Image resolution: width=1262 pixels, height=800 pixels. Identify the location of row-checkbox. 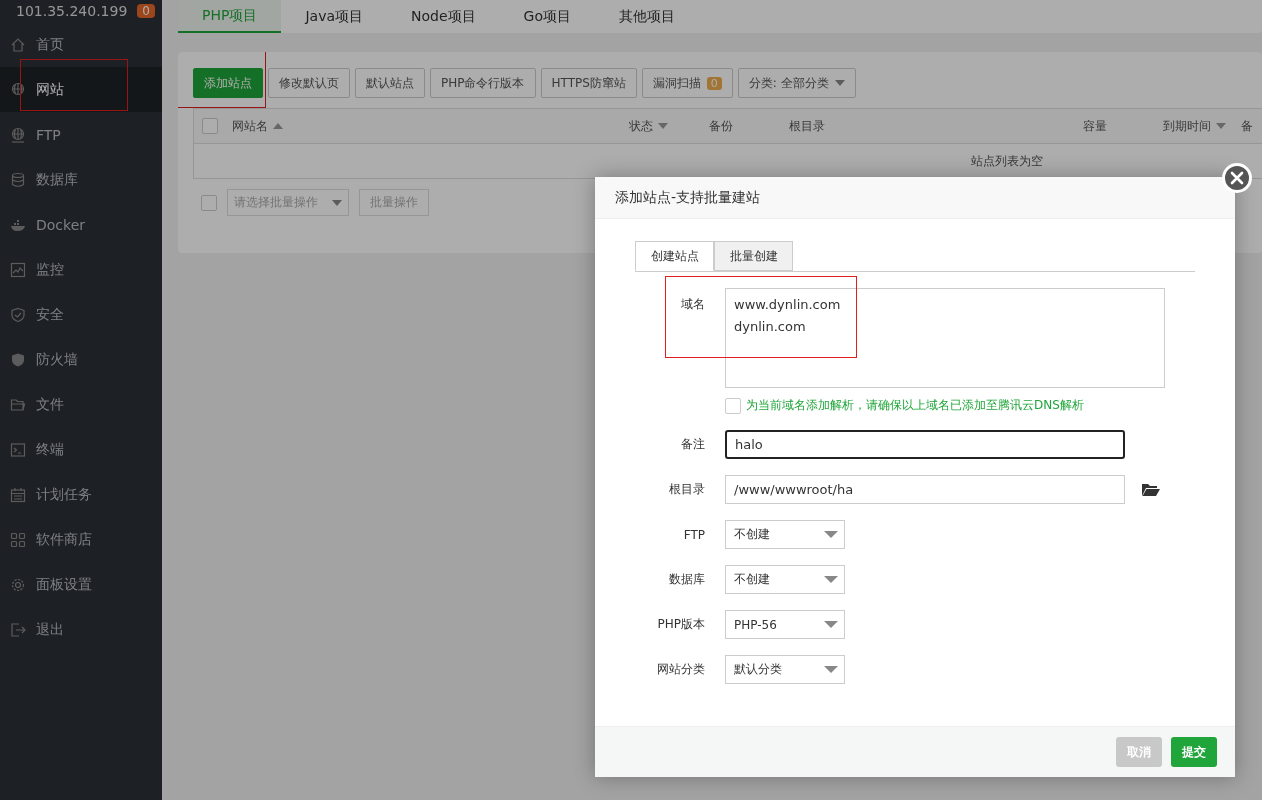
(209, 202).